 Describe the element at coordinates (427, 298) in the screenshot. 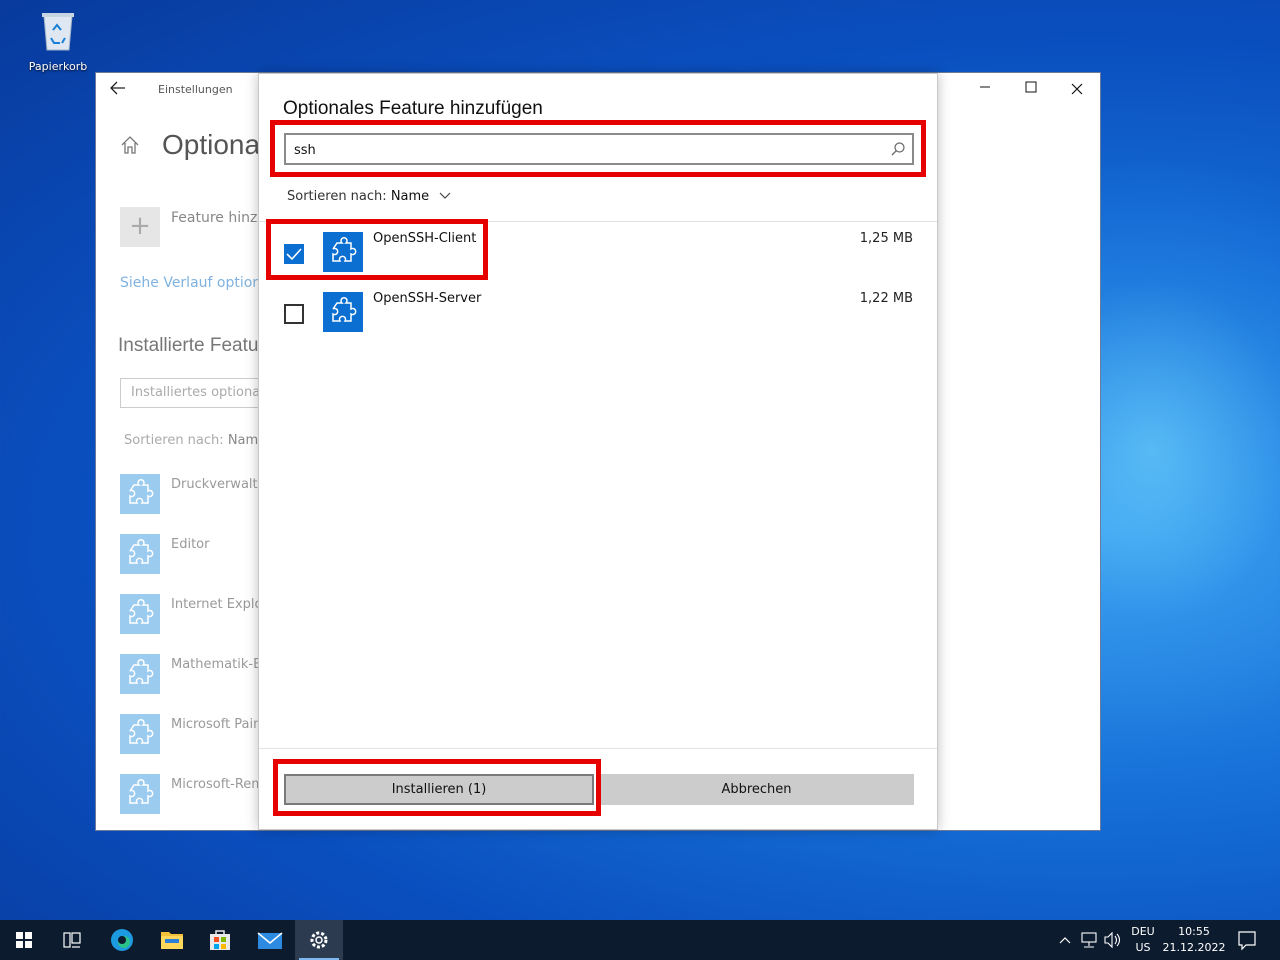

I see `feature-name: OpenSSH-Server` at that location.